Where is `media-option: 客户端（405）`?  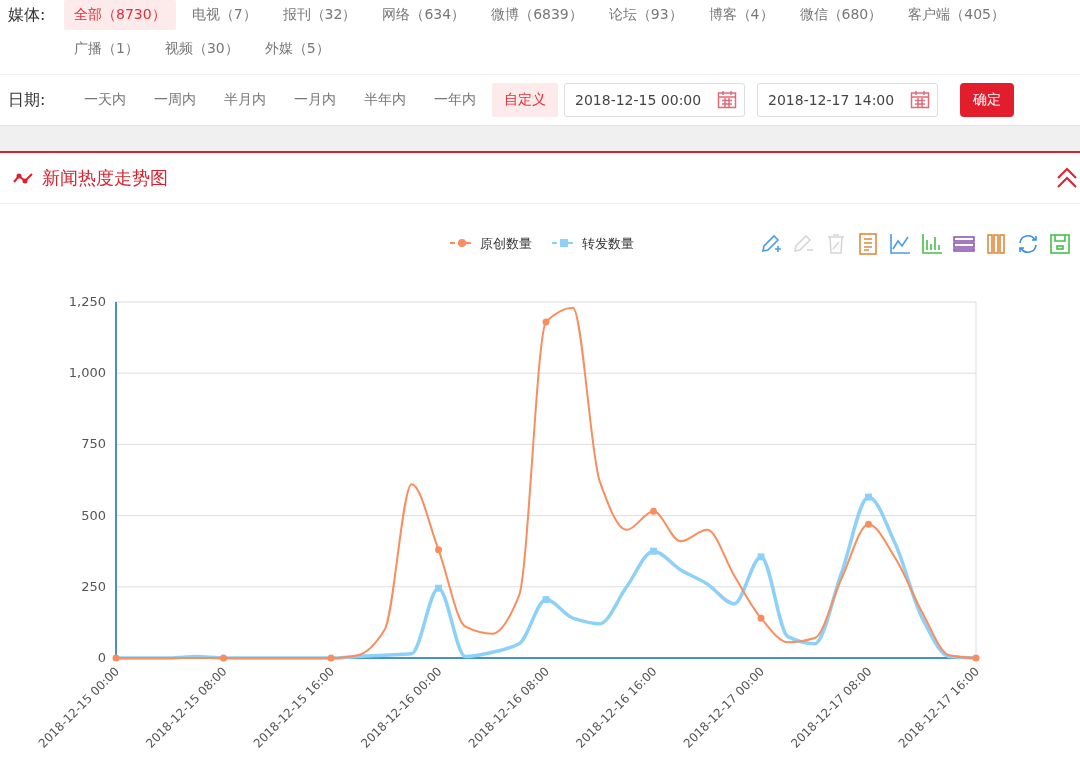 media-option: 客户端（405） is located at coordinates (956, 15).